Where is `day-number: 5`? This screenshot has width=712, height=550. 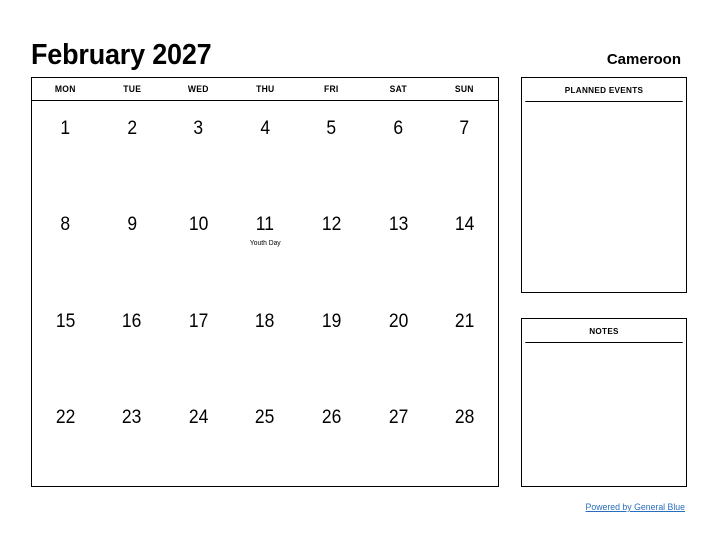
day-number: 5 is located at coordinates (331, 128).